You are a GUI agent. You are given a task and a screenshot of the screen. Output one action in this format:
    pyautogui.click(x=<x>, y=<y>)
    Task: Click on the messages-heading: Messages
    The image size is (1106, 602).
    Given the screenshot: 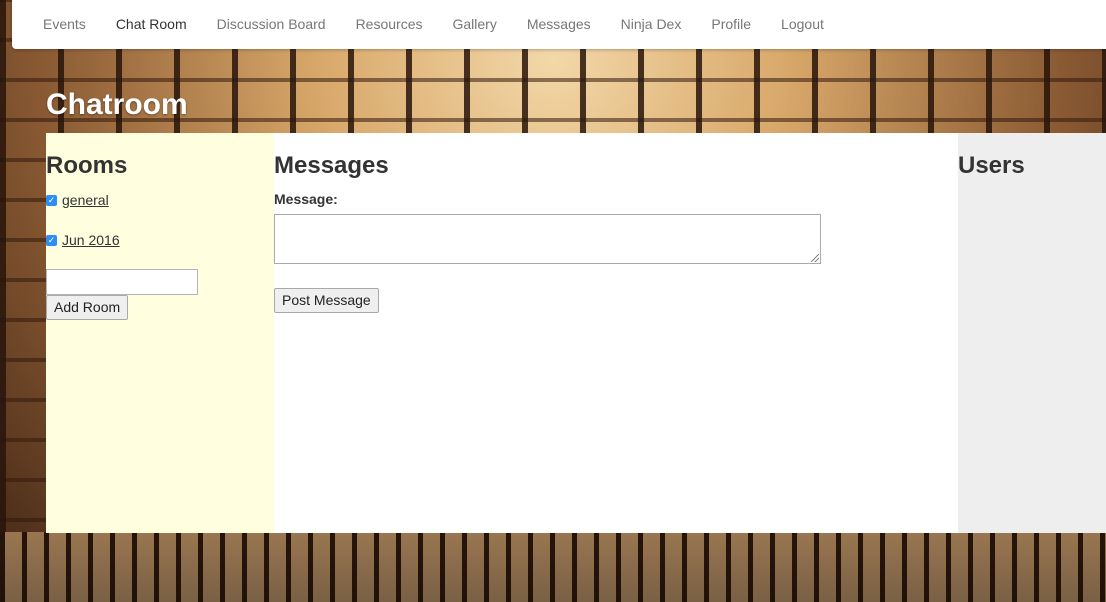 What is the action you would take?
    pyautogui.click(x=331, y=165)
    